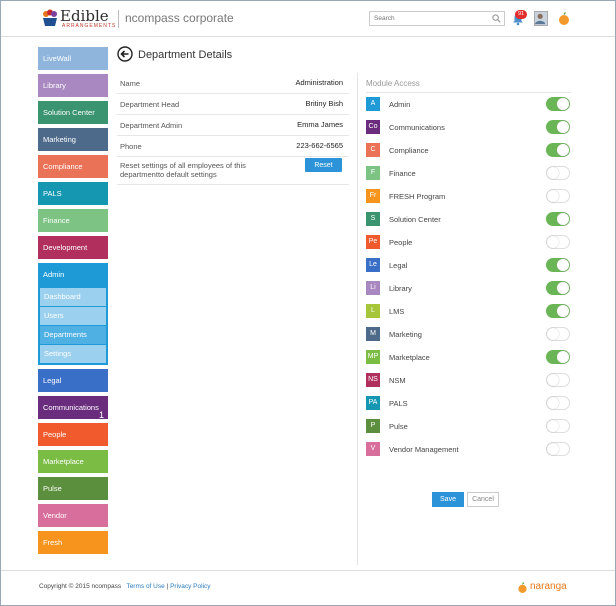 This screenshot has width=616, height=606. Describe the element at coordinates (73, 461) in the screenshot. I see `sidebar-item-marketplace: Marketplace` at that location.